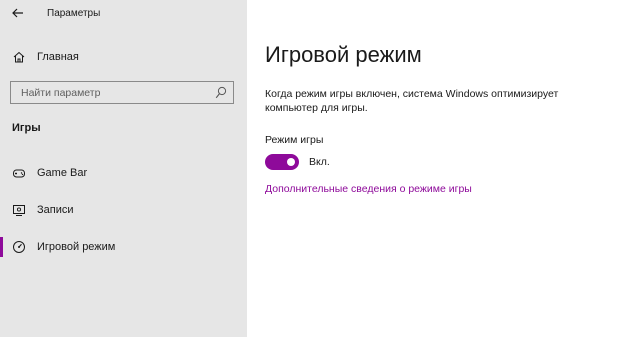  What do you see at coordinates (76, 247) in the screenshot?
I see `sidebar-item-label: Игровой режим` at bounding box center [76, 247].